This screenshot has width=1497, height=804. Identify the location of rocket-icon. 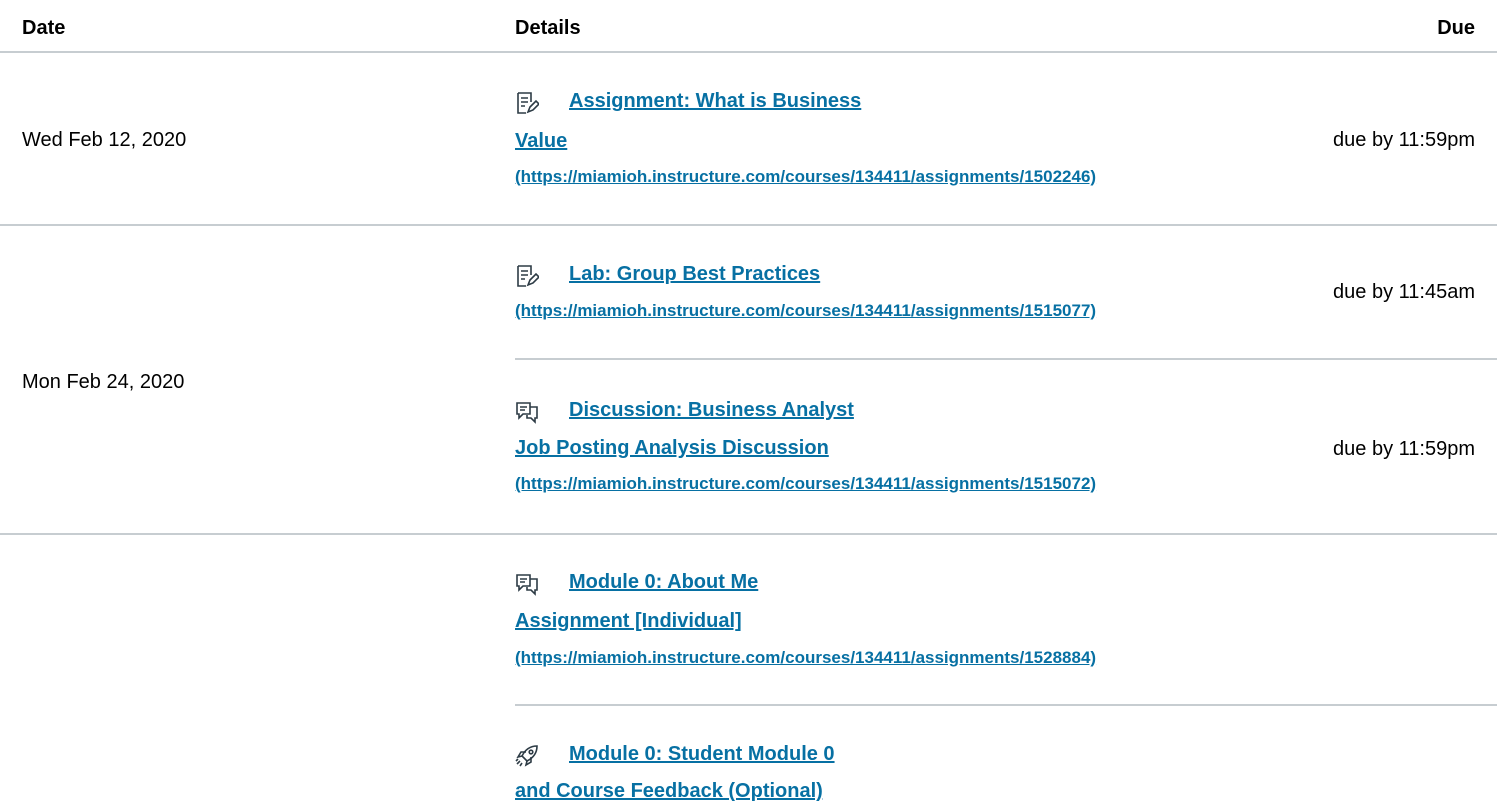
(527, 756).